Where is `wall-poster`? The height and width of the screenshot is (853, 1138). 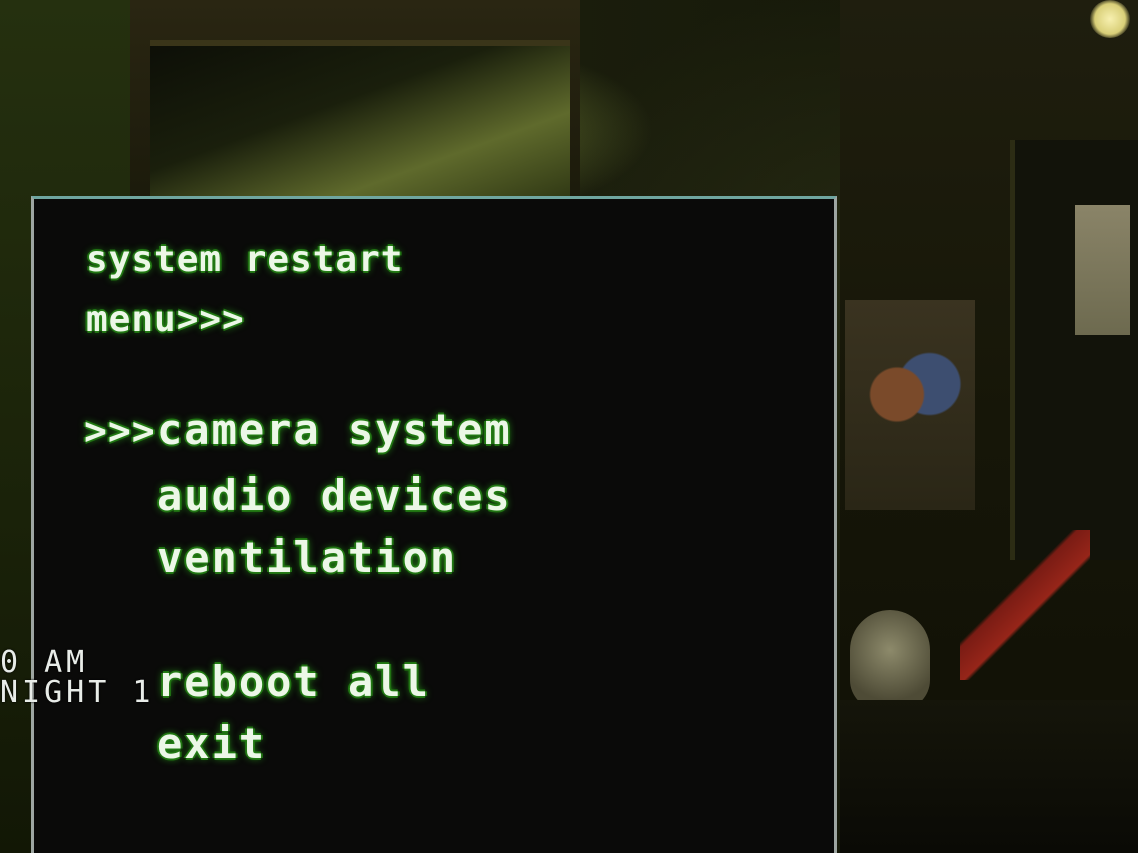
wall-poster is located at coordinates (1102, 270).